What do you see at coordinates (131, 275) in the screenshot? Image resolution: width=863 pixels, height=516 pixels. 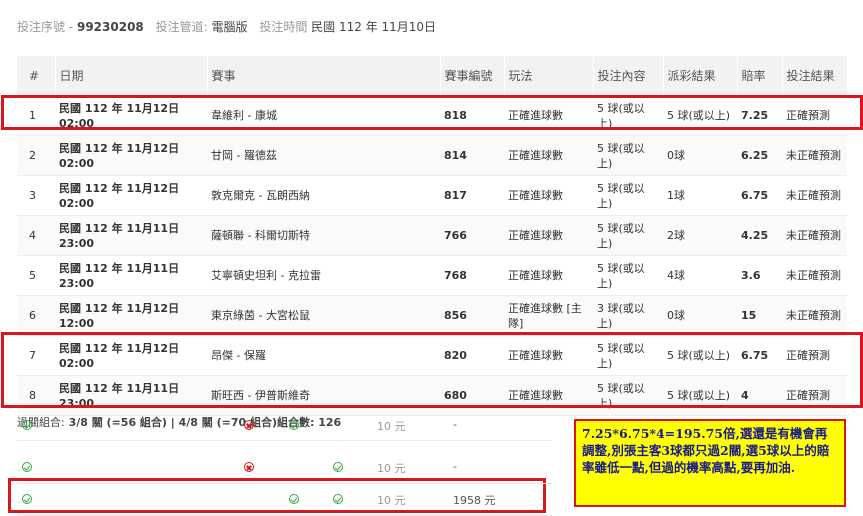 I see `row-date: 民國 112 年 11月11日 23:00` at bounding box center [131, 275].